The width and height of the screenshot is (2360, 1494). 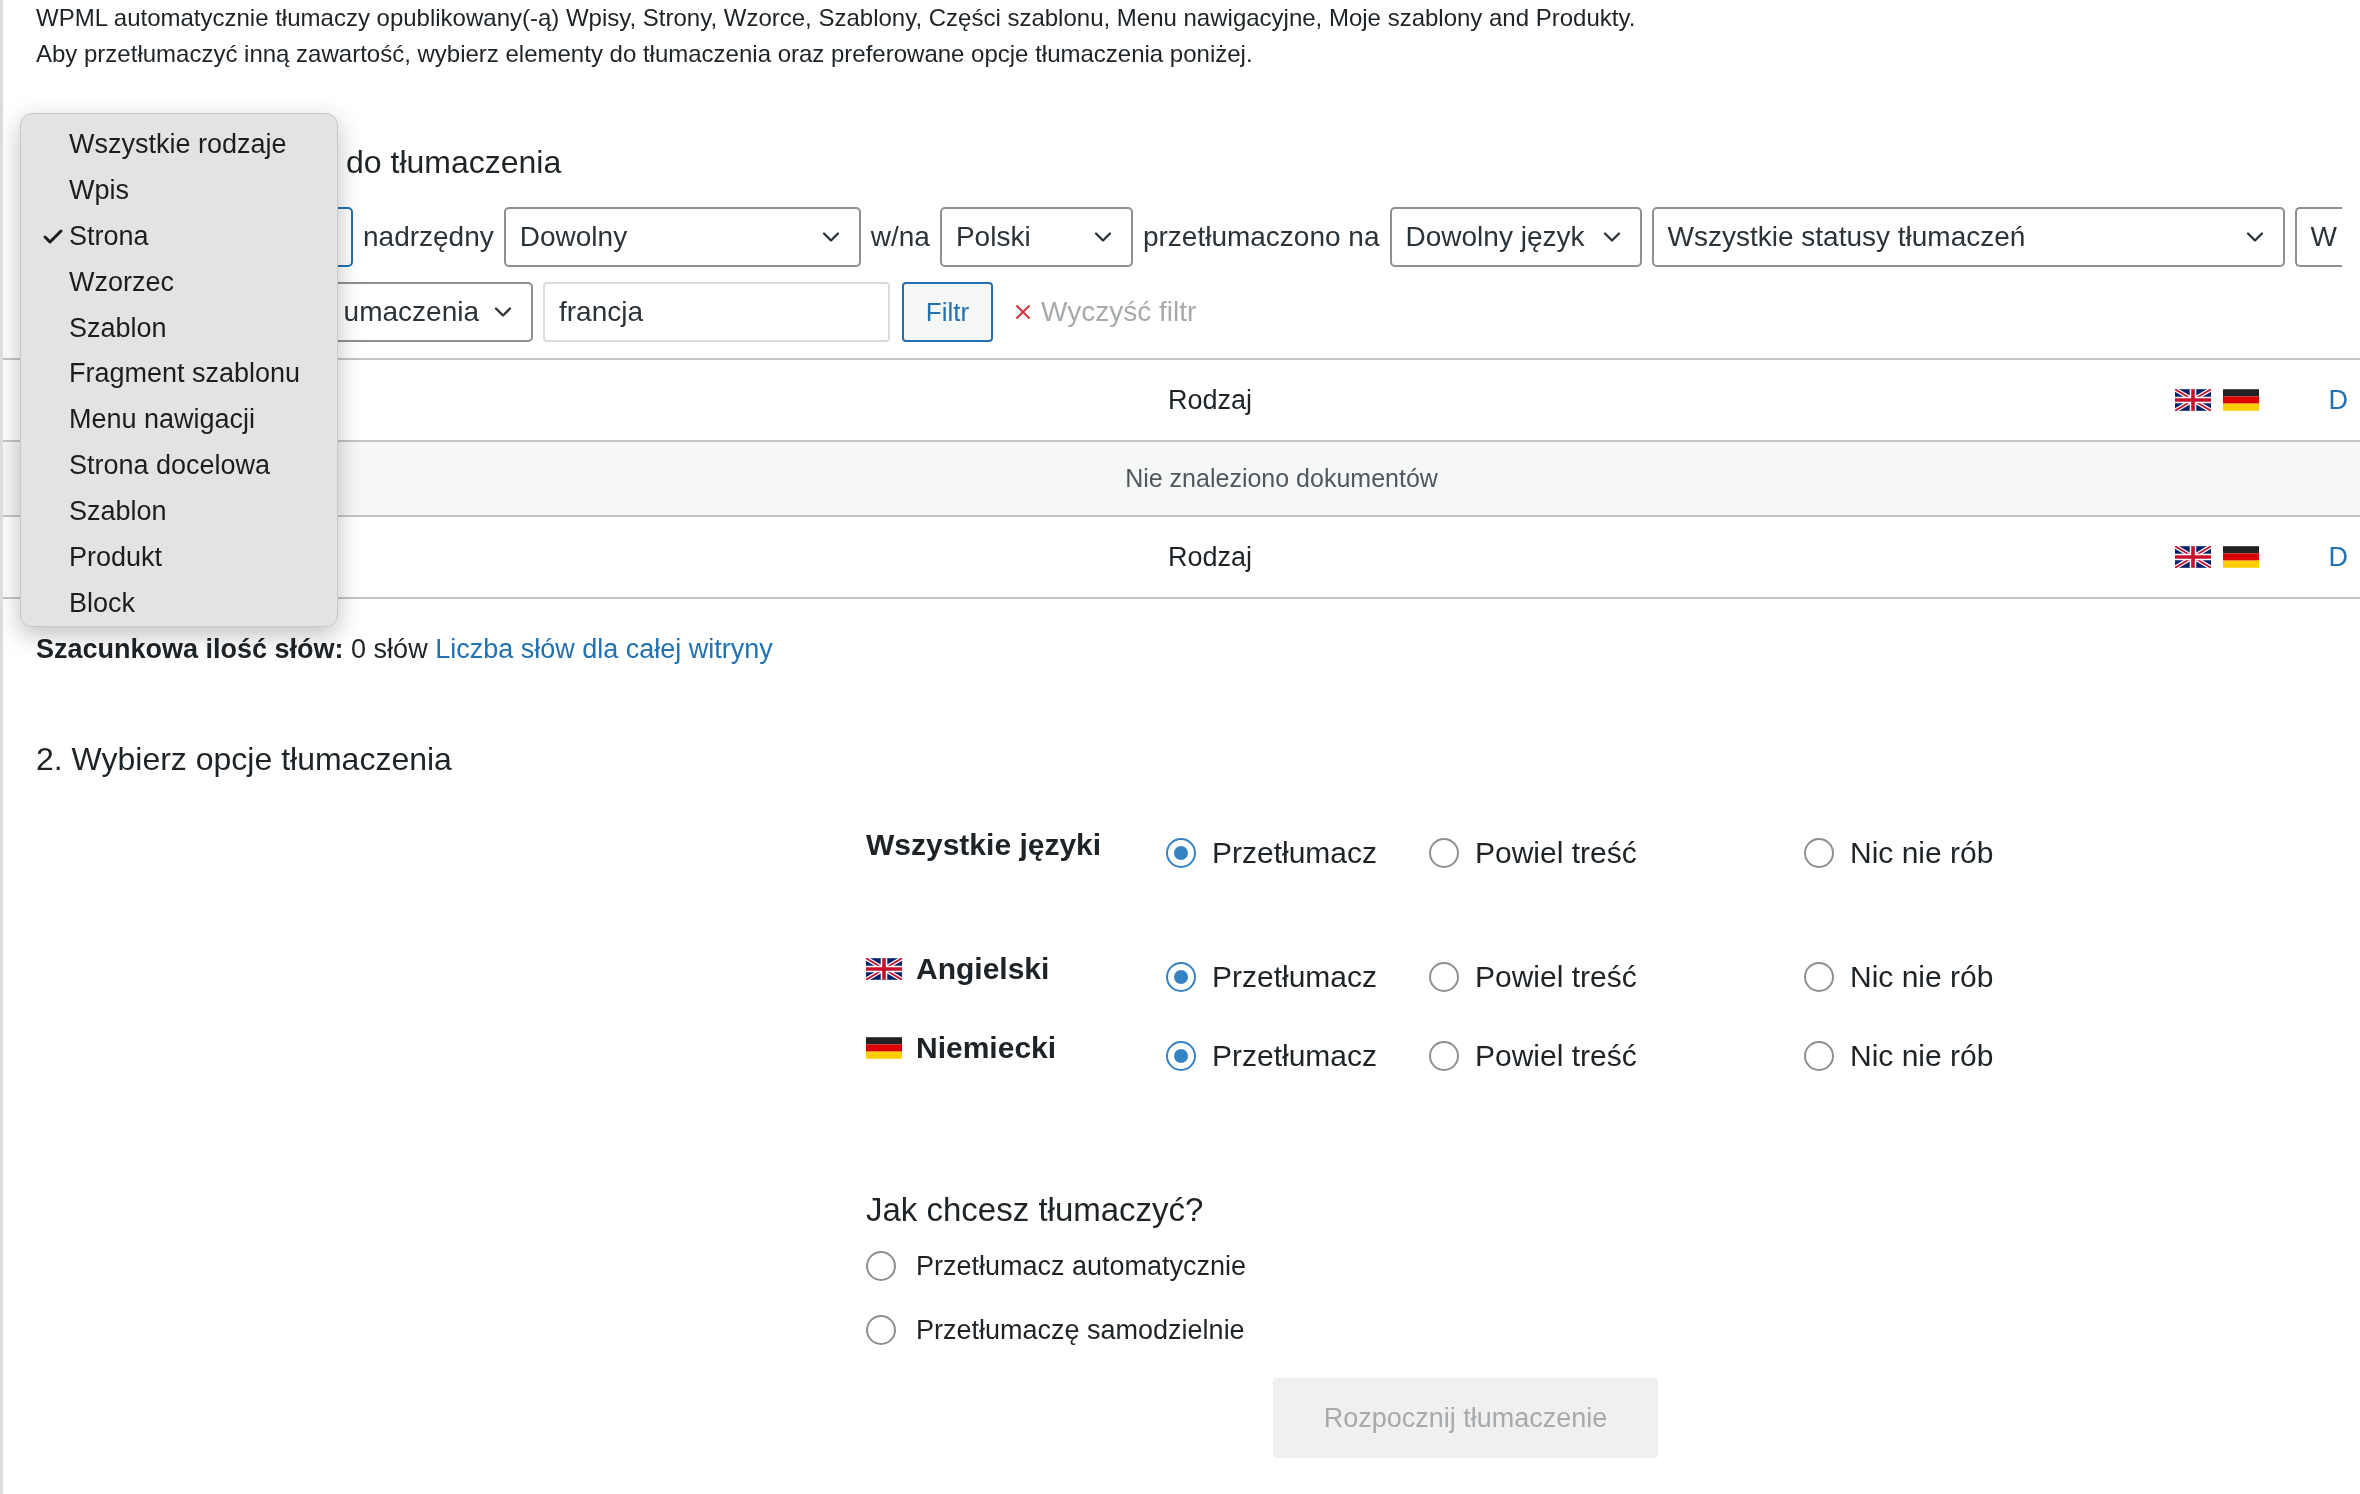 I want to click on menu-item: Fragment szablonu, so click(x=179, y=374).